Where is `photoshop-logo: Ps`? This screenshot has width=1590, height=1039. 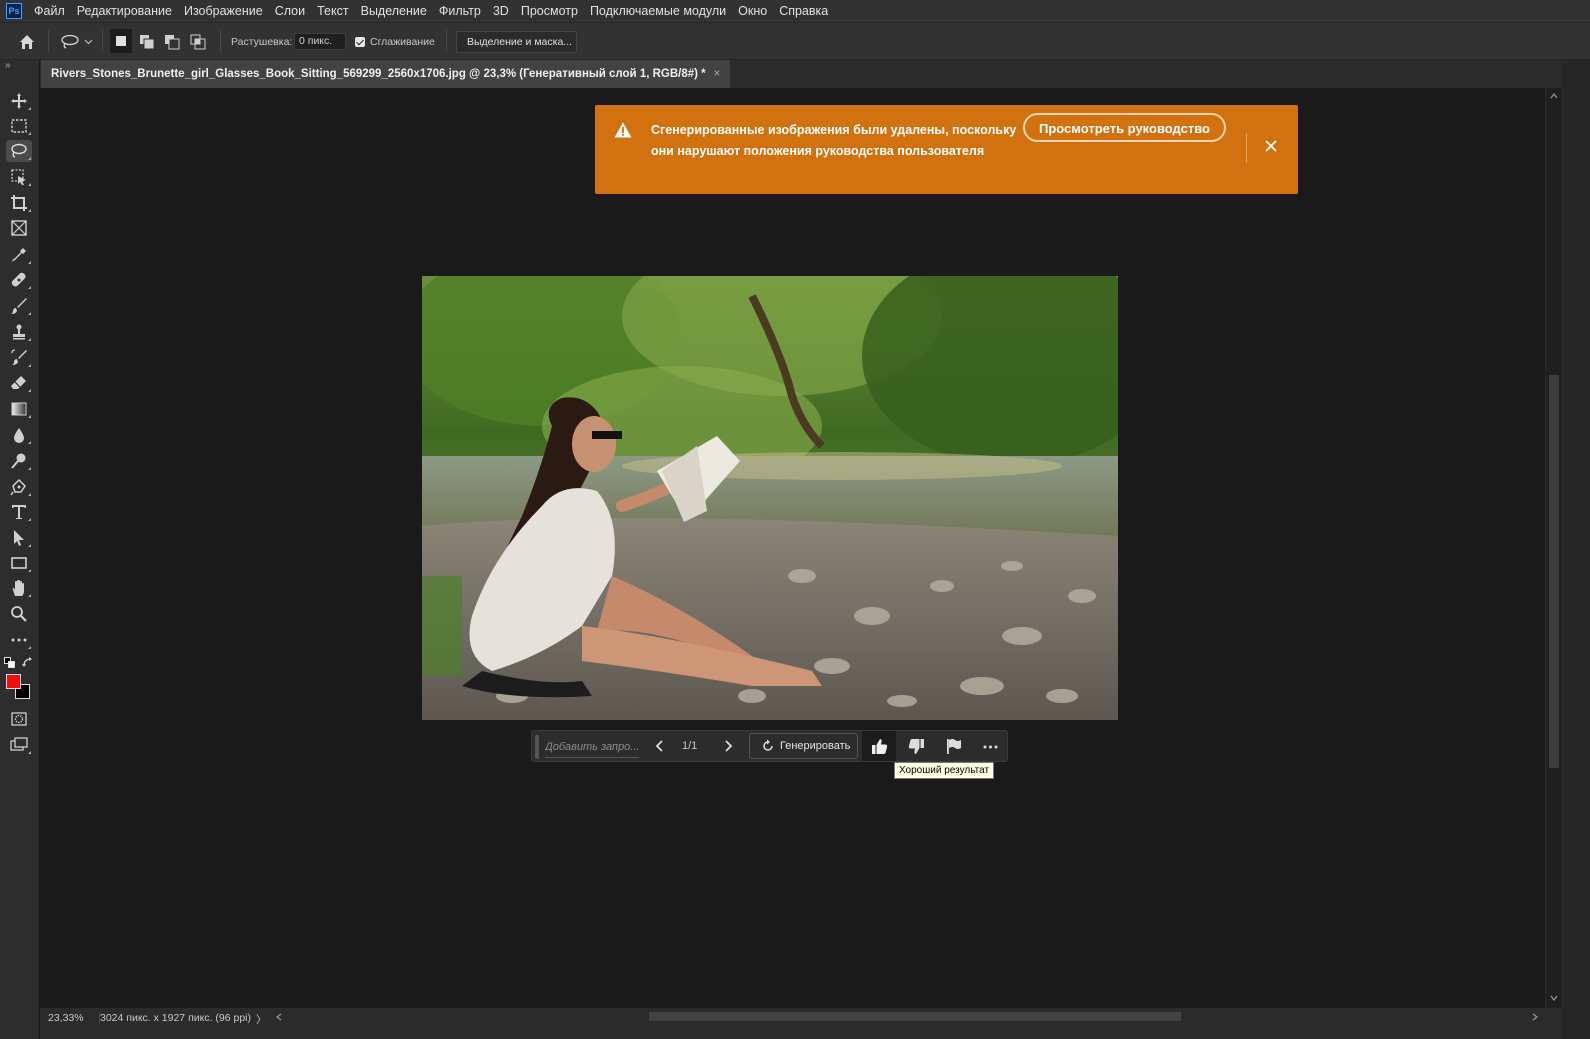 photoshop-logo: Ps is located at coordinates (14, 11).